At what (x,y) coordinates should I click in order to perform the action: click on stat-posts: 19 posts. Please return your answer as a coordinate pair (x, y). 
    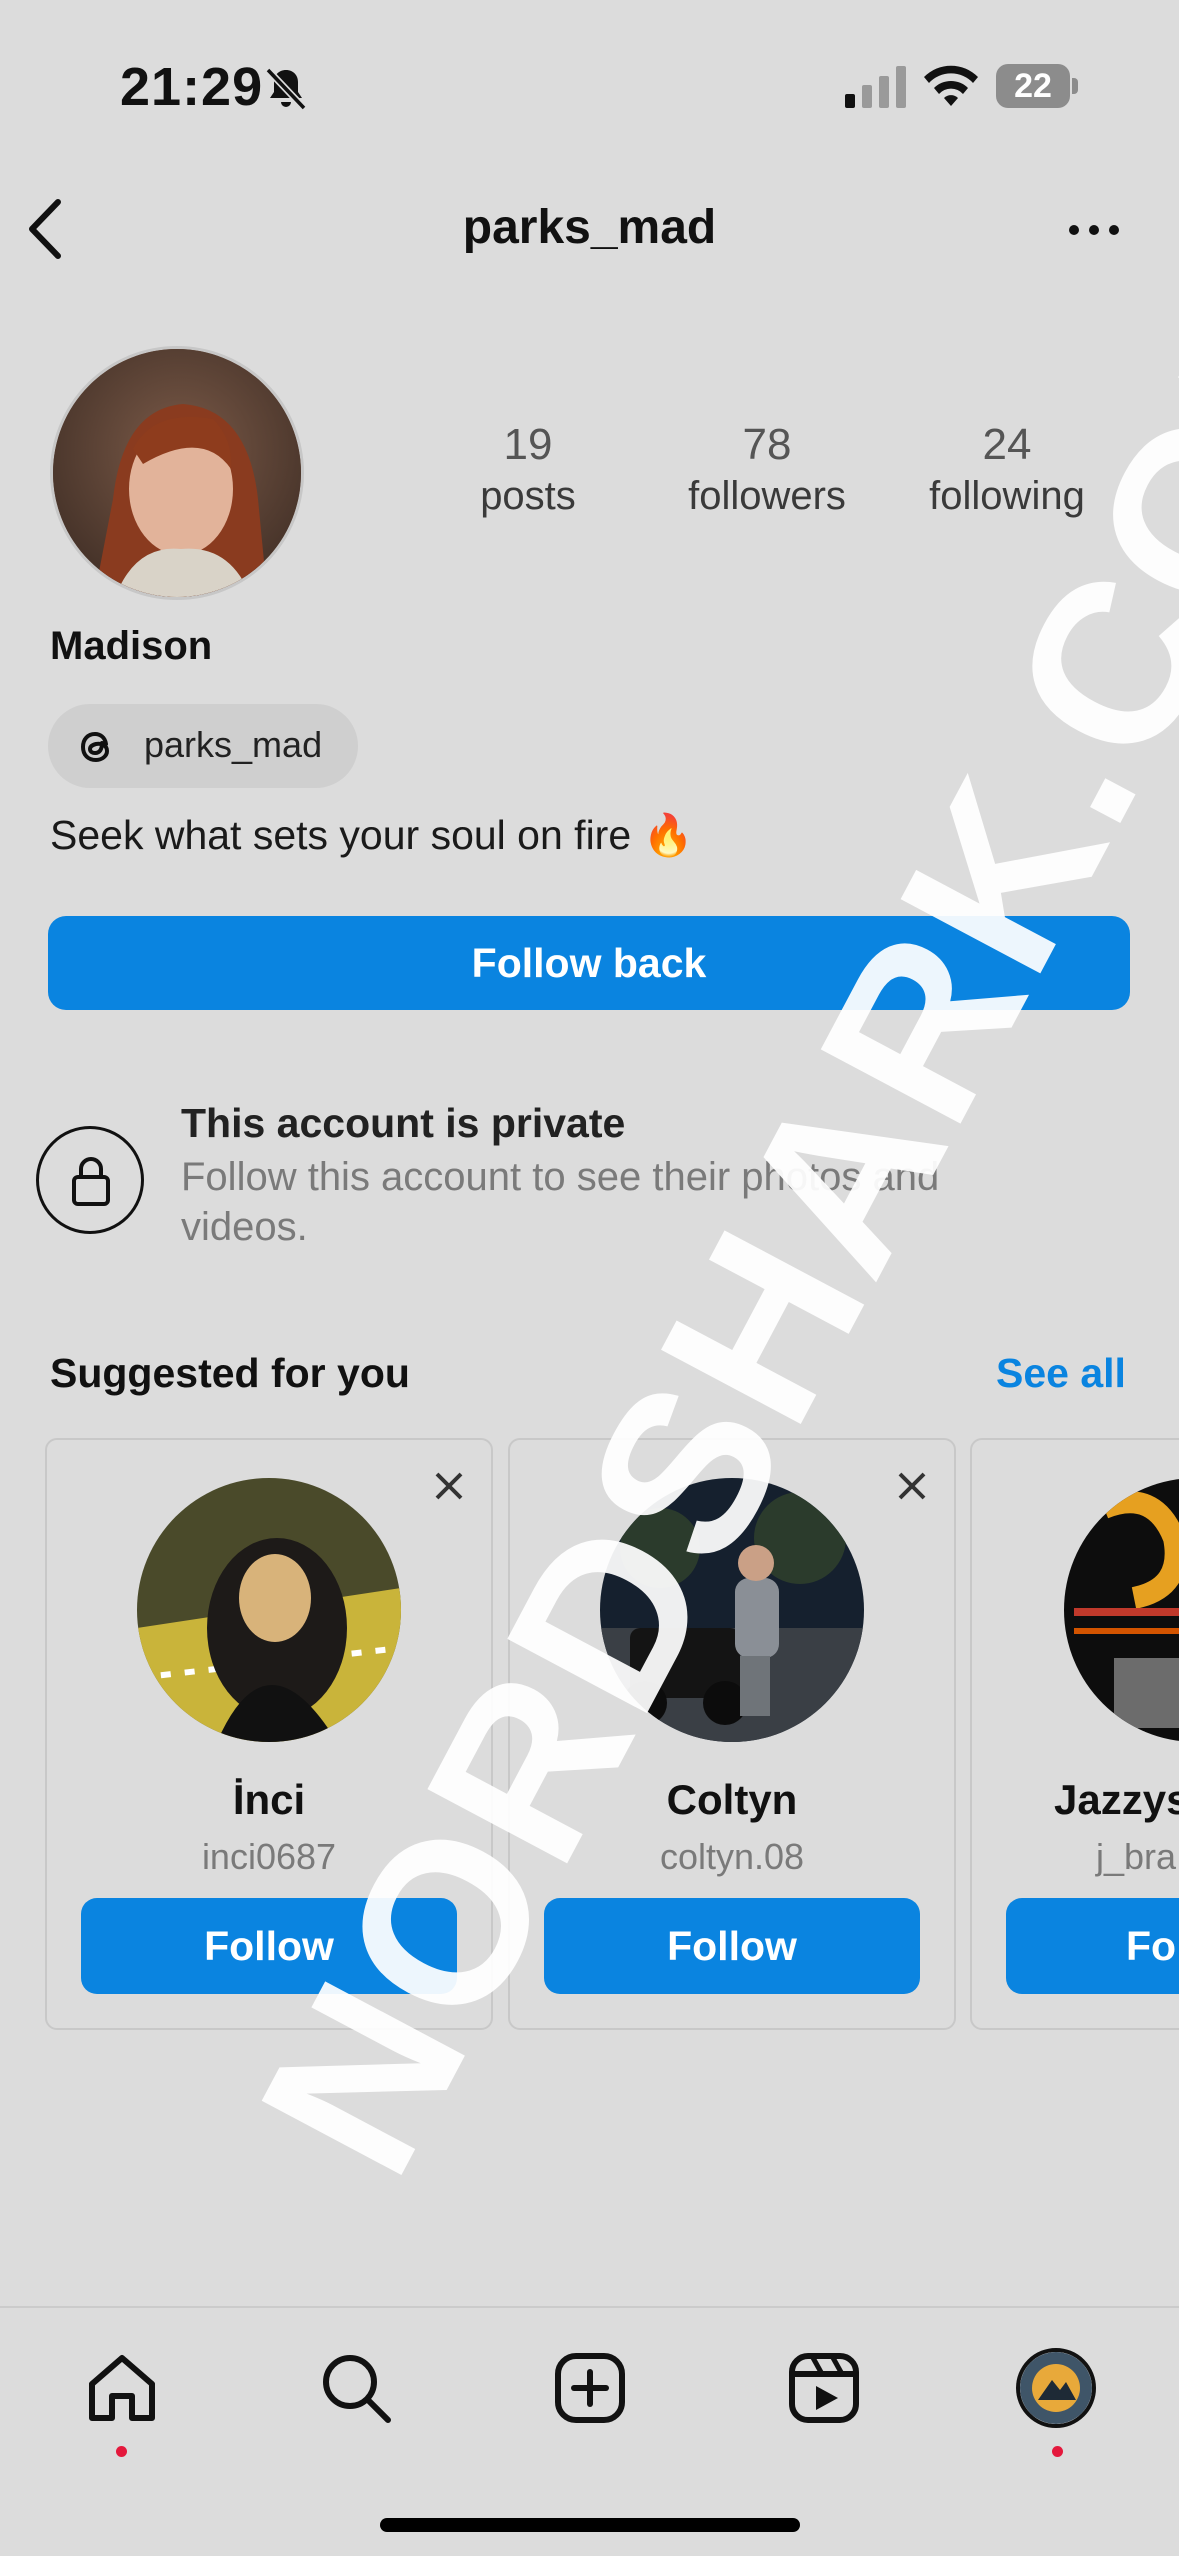
    Looking at the image, I should click on (528, 469).